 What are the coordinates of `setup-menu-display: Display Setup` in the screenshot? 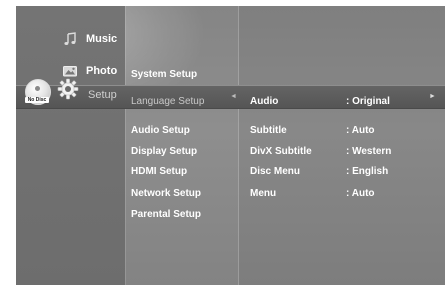 It's located at (164, 151).